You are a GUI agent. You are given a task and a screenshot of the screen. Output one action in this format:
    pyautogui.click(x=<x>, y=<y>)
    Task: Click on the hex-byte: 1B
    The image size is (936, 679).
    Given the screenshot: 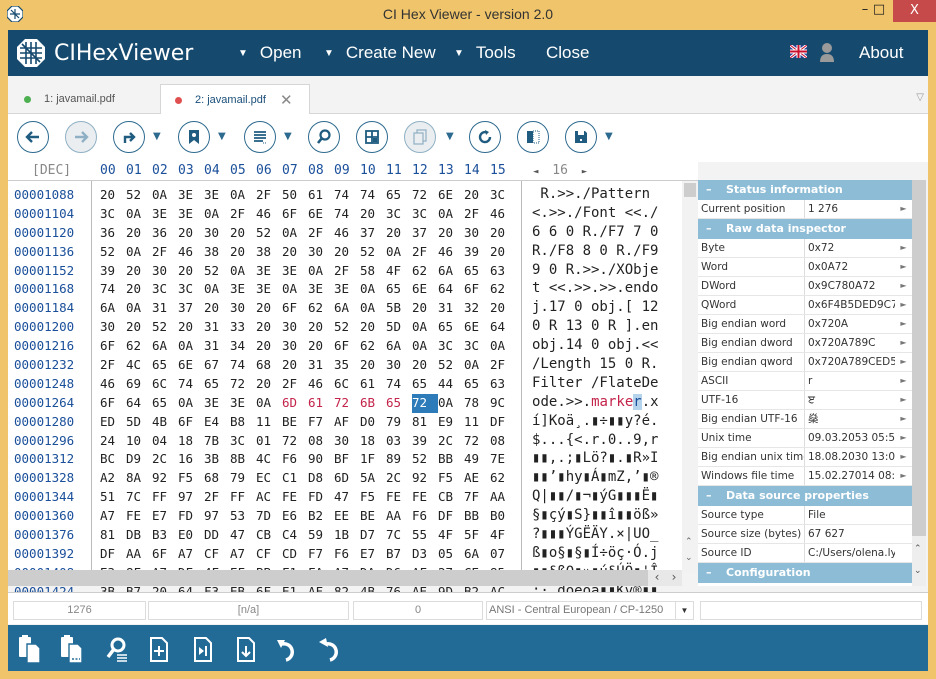 What is the action you would take?
    pyautogui.click(x=347, y=535)
    